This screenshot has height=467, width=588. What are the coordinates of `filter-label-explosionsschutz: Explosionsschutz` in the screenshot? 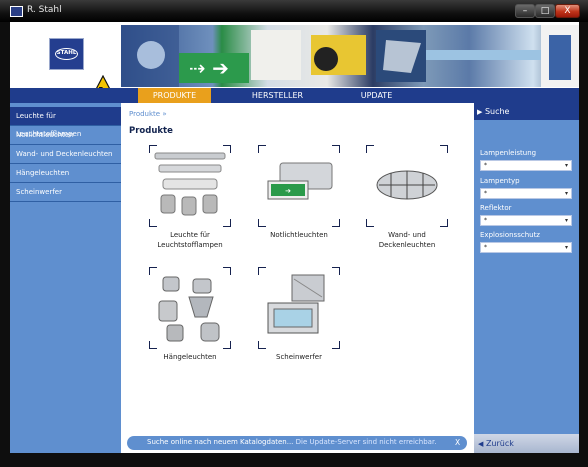 It's located at (510, 235).